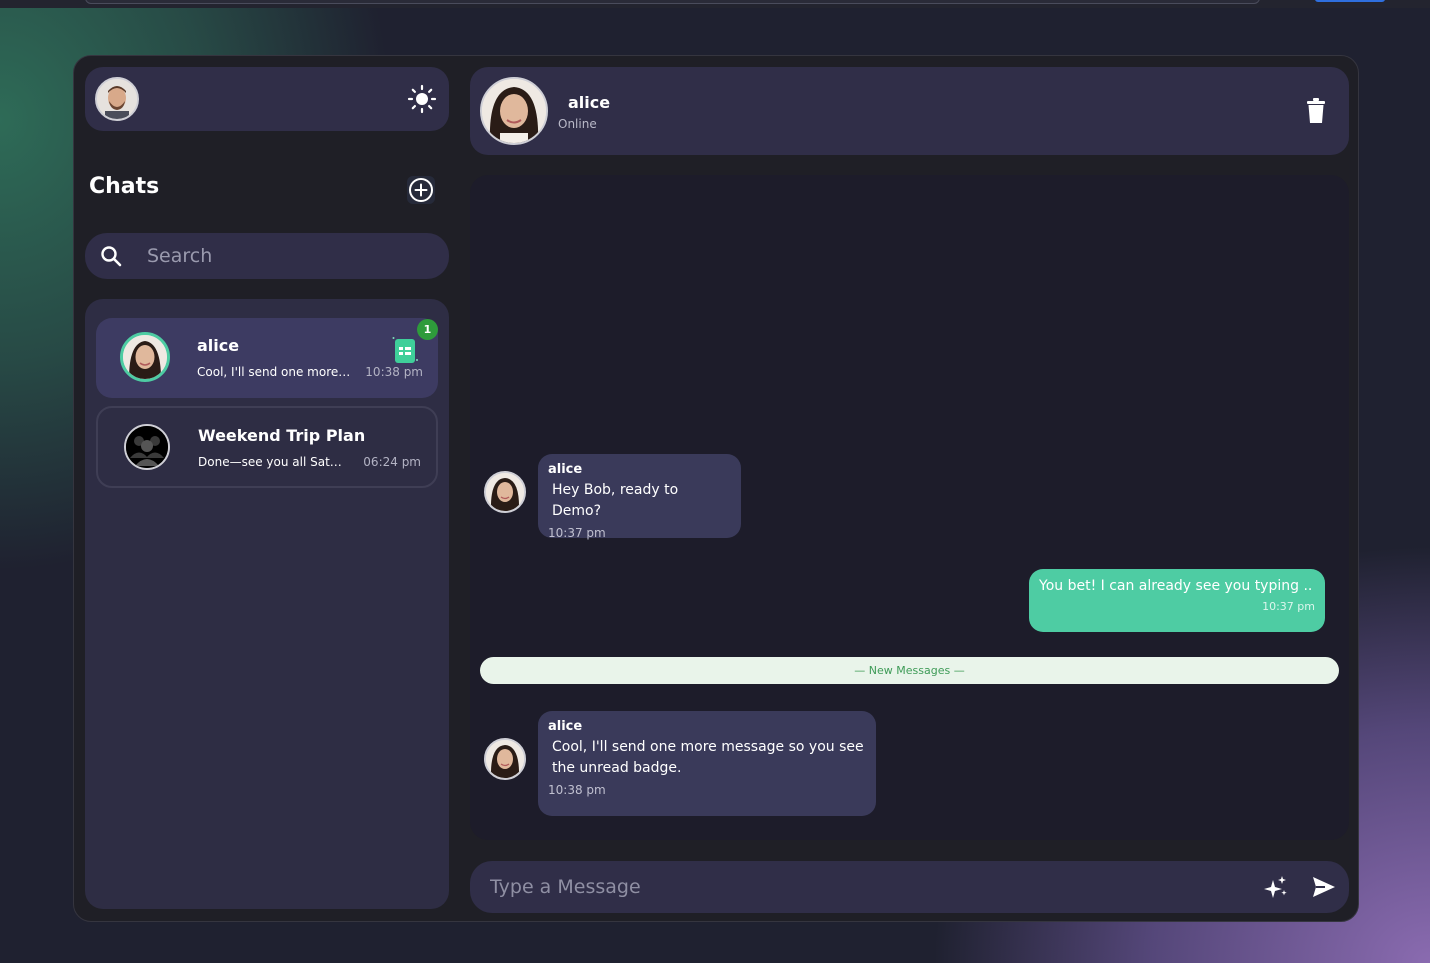  What do you see at coordinates (577, 790) in the screenshot?
I see `message-time: 10:38 pm` at bounding box center [577, 790].